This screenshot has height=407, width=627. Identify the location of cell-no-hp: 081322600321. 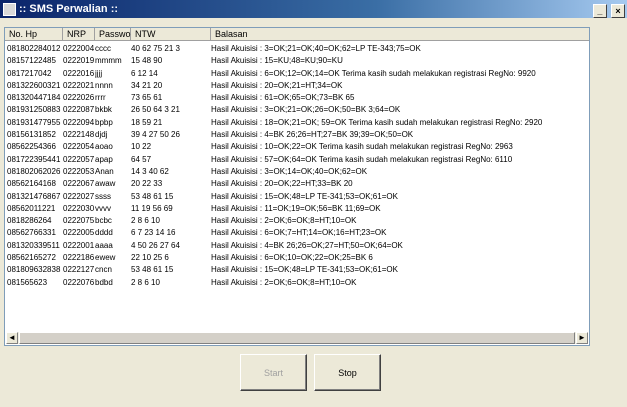
(34, 85).